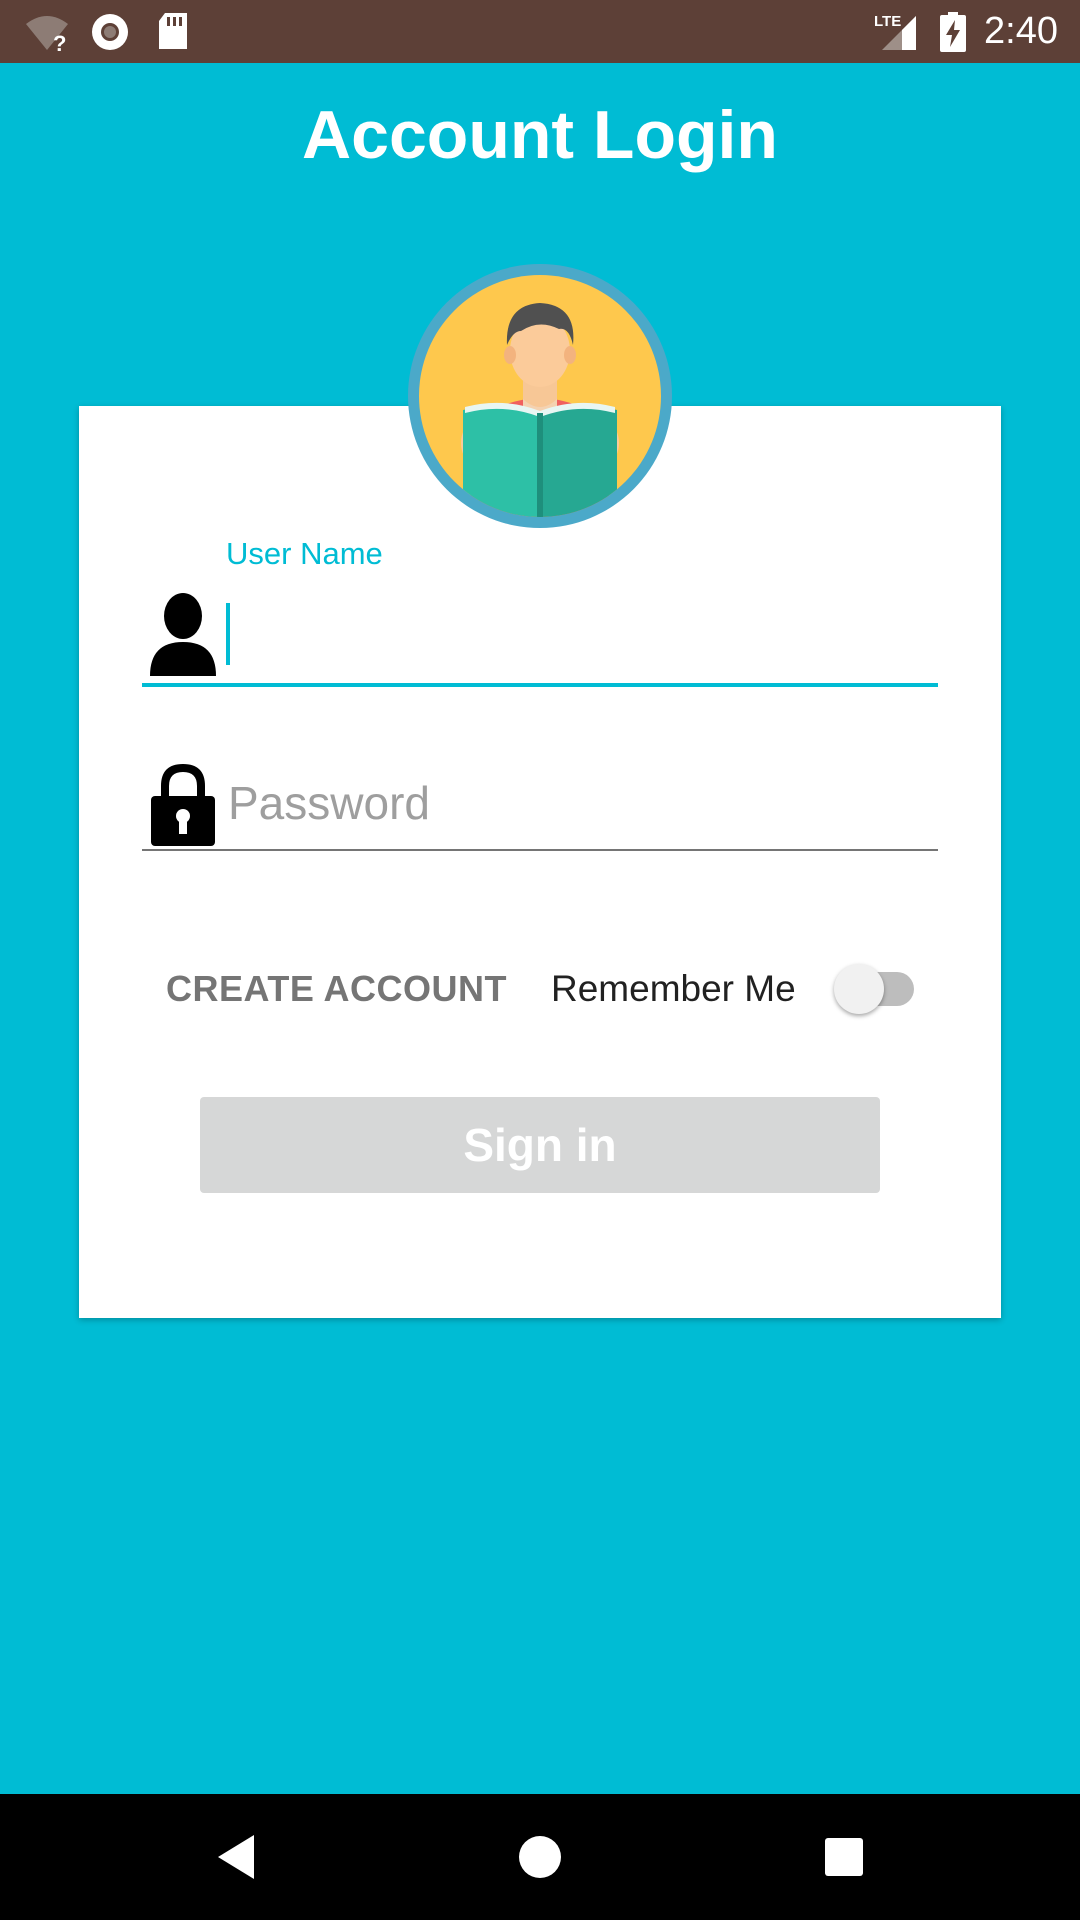 The height and width of the screenshot is (1920, 1080). What do you see at coordinates (887, 21) in the screenshot?
I see `svg-text: LTE` at bounding box center [887, 21].